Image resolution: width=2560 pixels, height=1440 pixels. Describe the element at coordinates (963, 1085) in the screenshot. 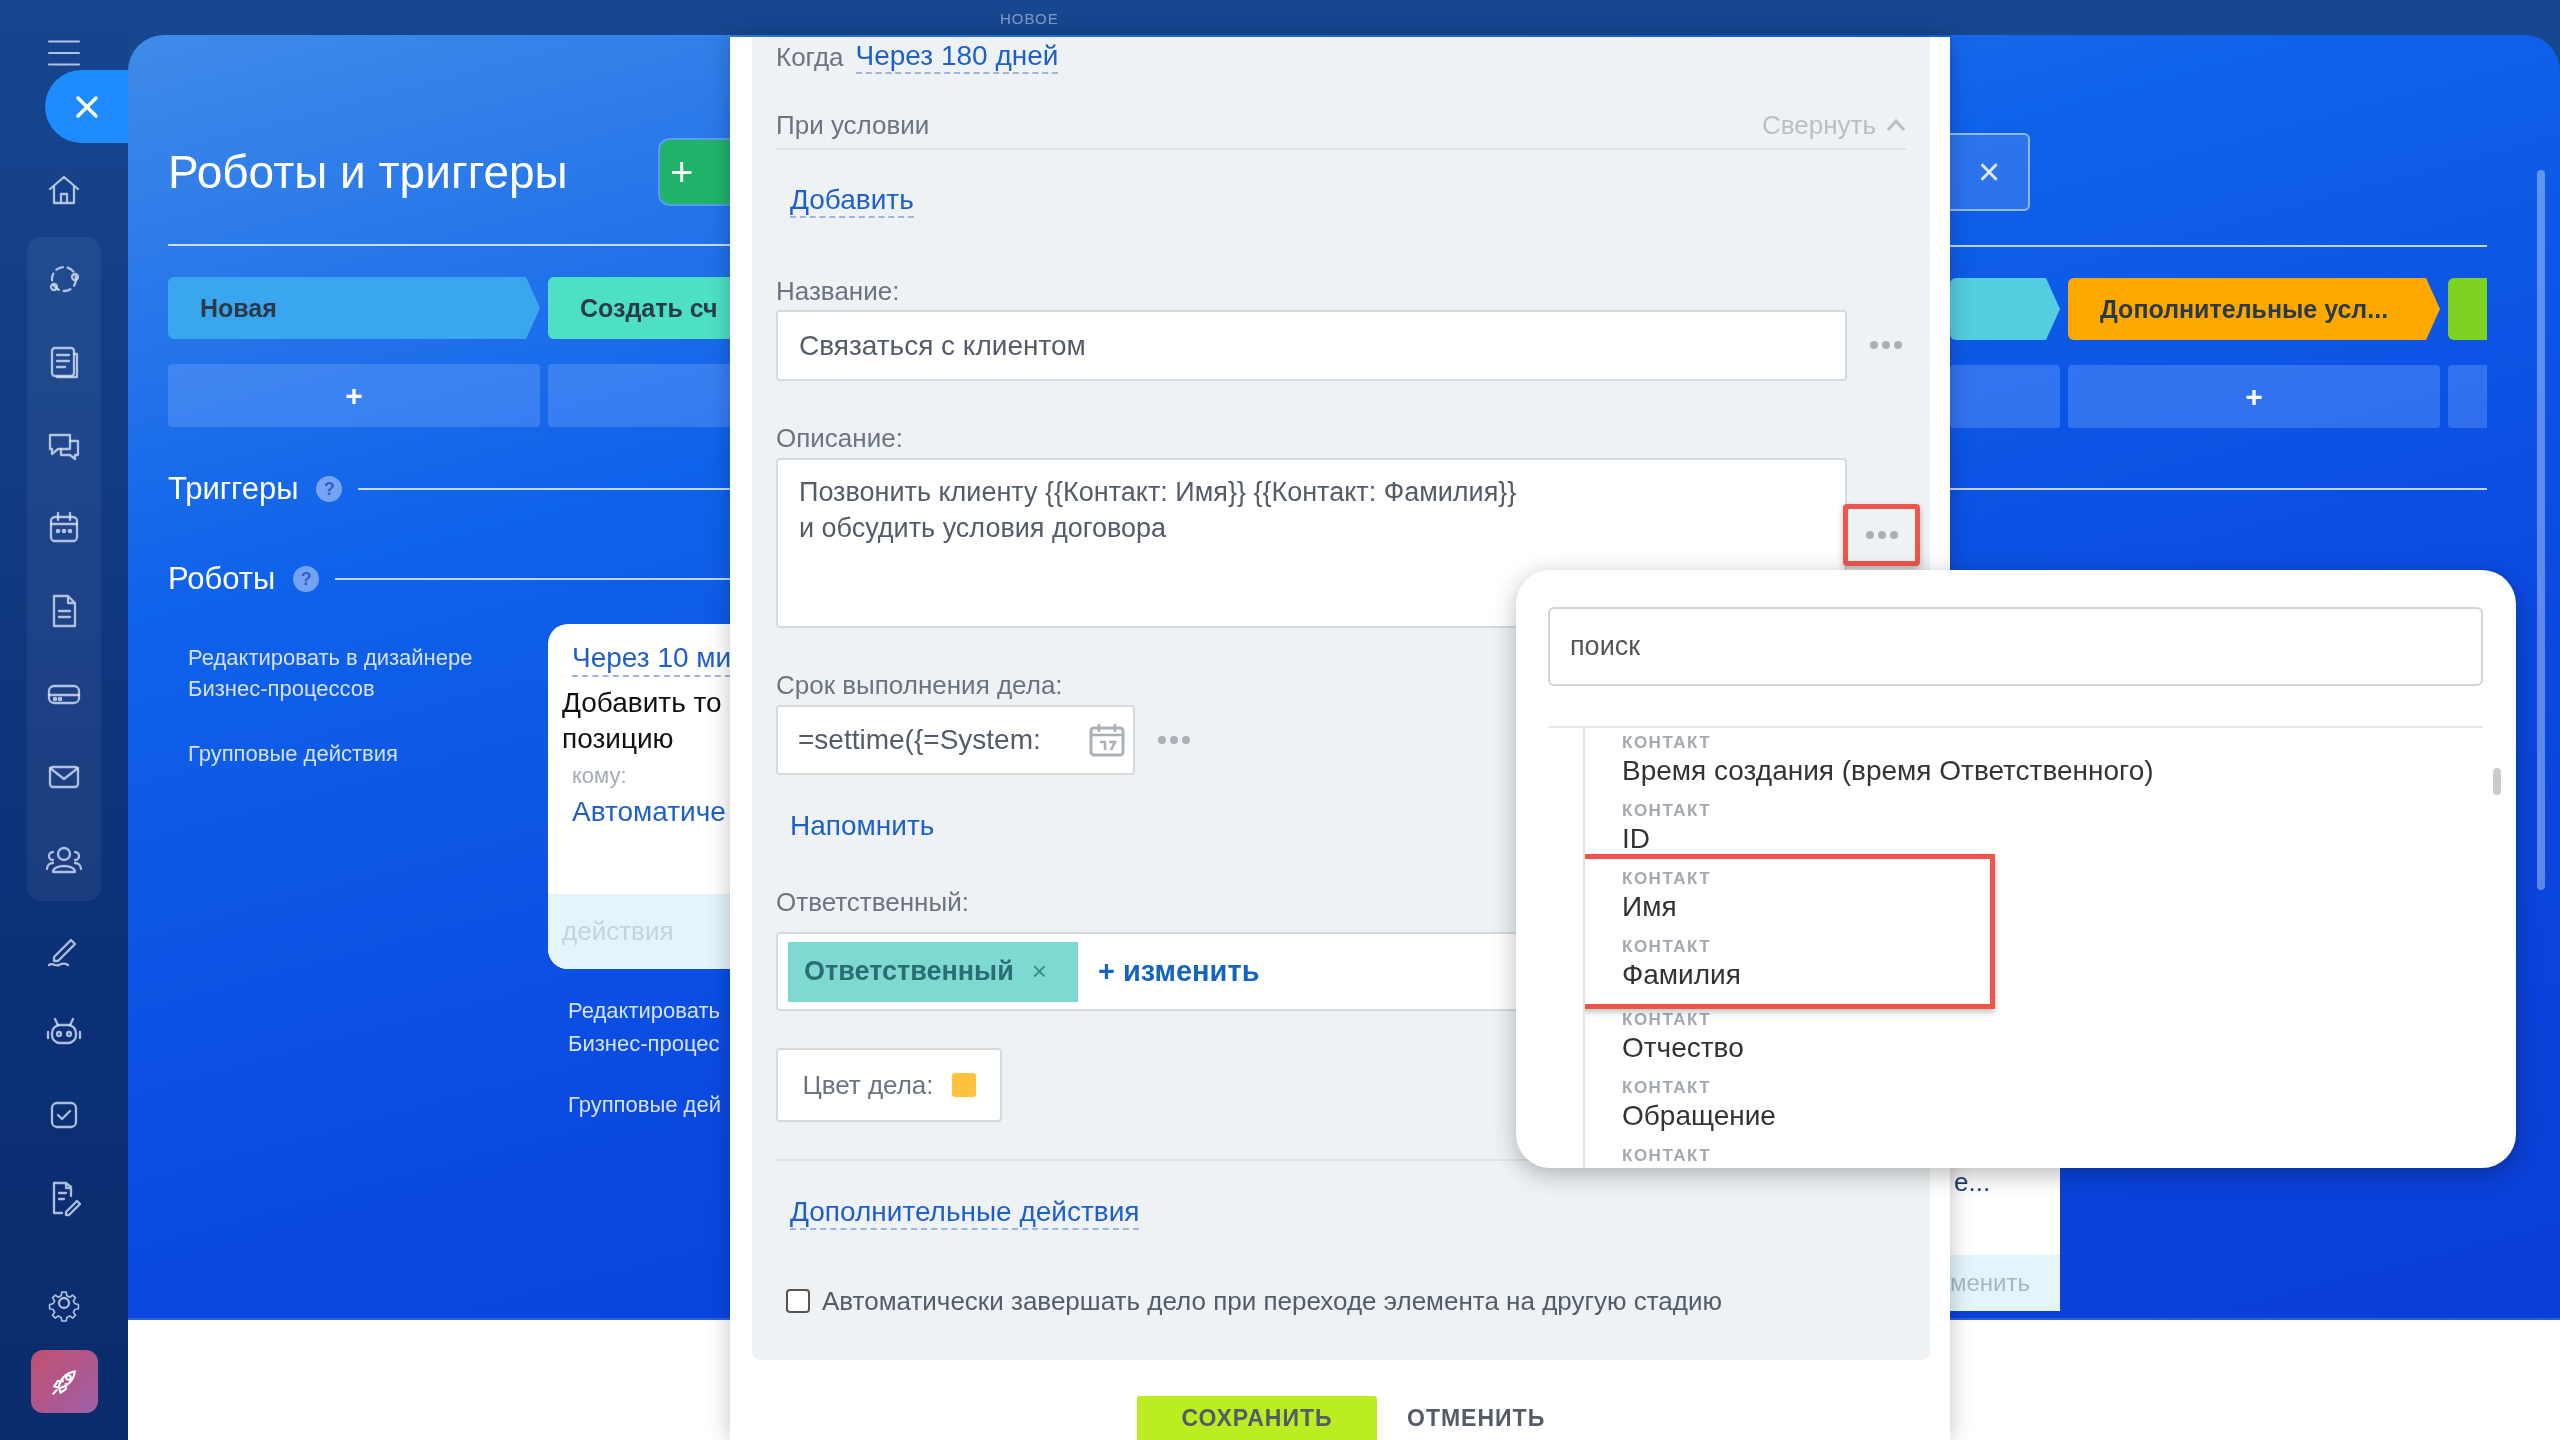

I see `color-swatch` at that location.